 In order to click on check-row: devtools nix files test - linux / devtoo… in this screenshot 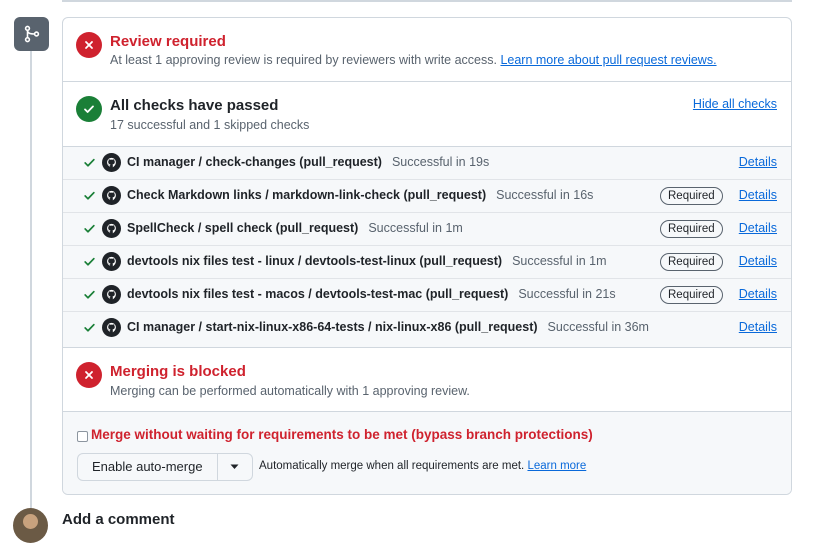, I will do `click(427, 262)`.